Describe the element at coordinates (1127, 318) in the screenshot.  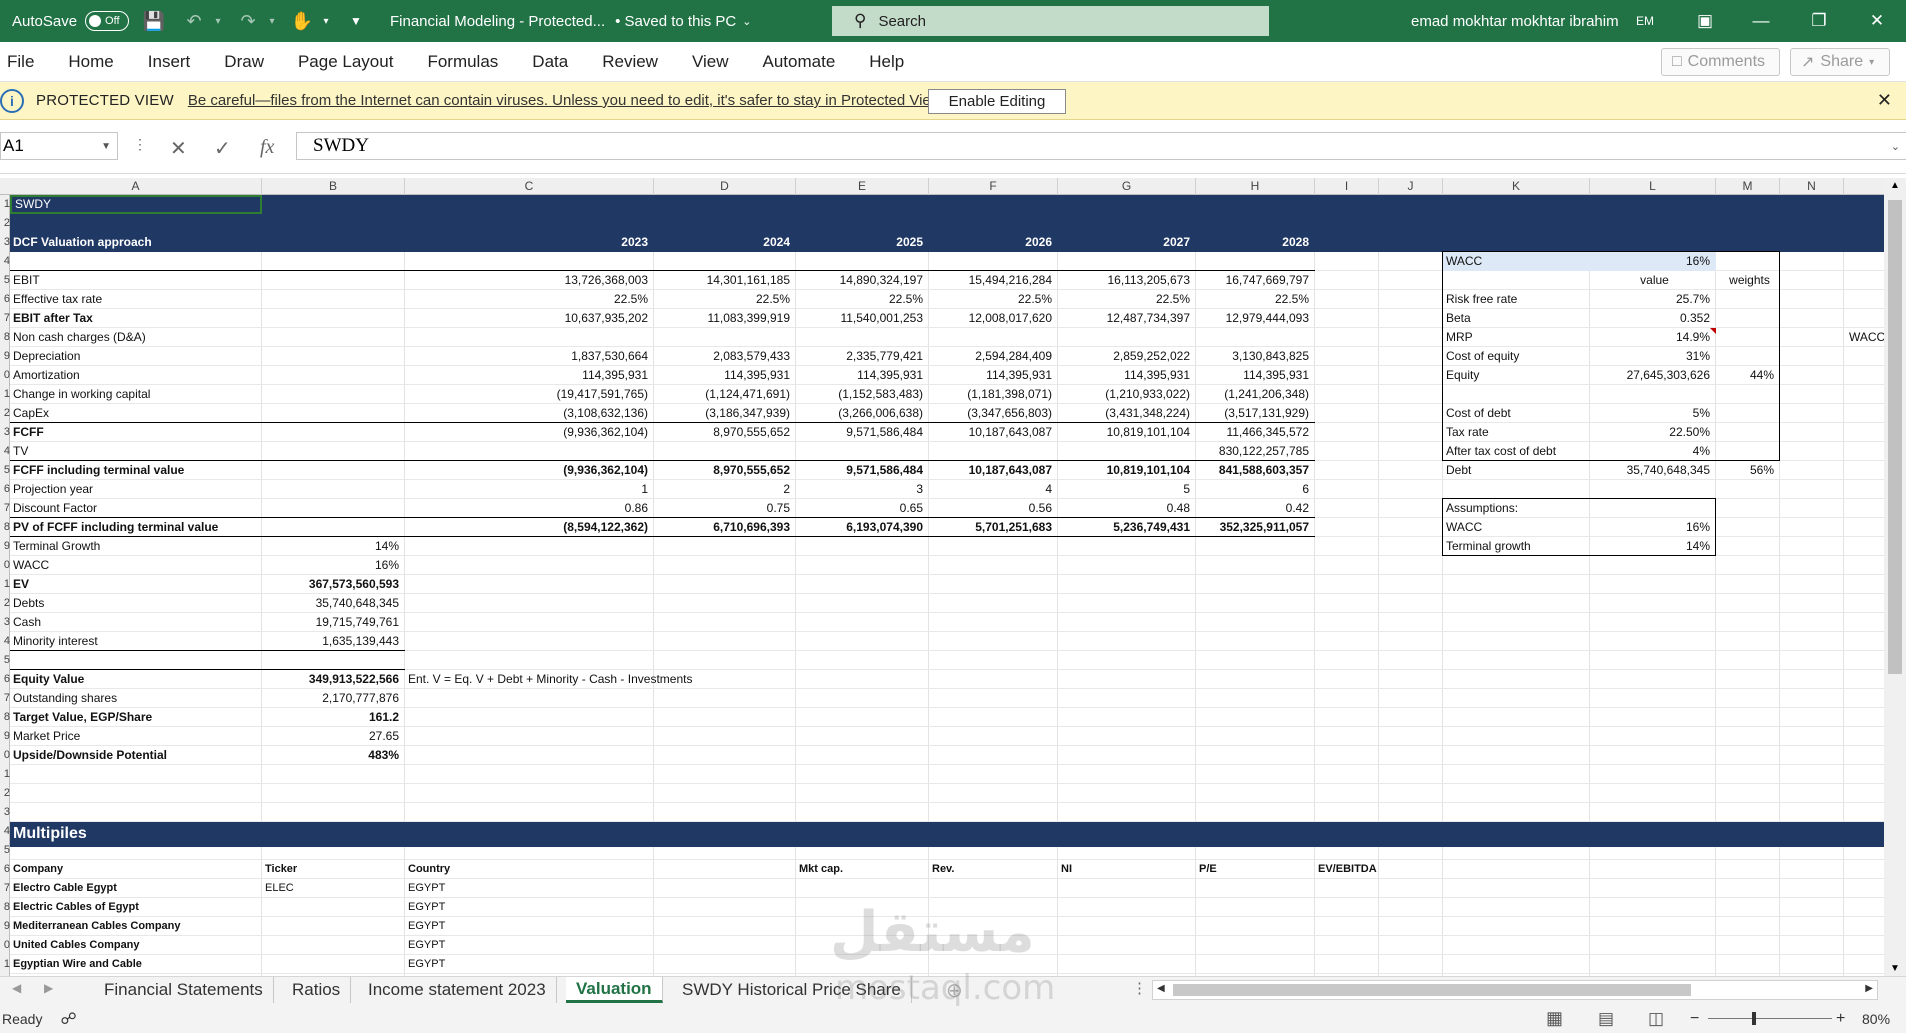
I see `dcf-value: 12,487,734,397` at that location.